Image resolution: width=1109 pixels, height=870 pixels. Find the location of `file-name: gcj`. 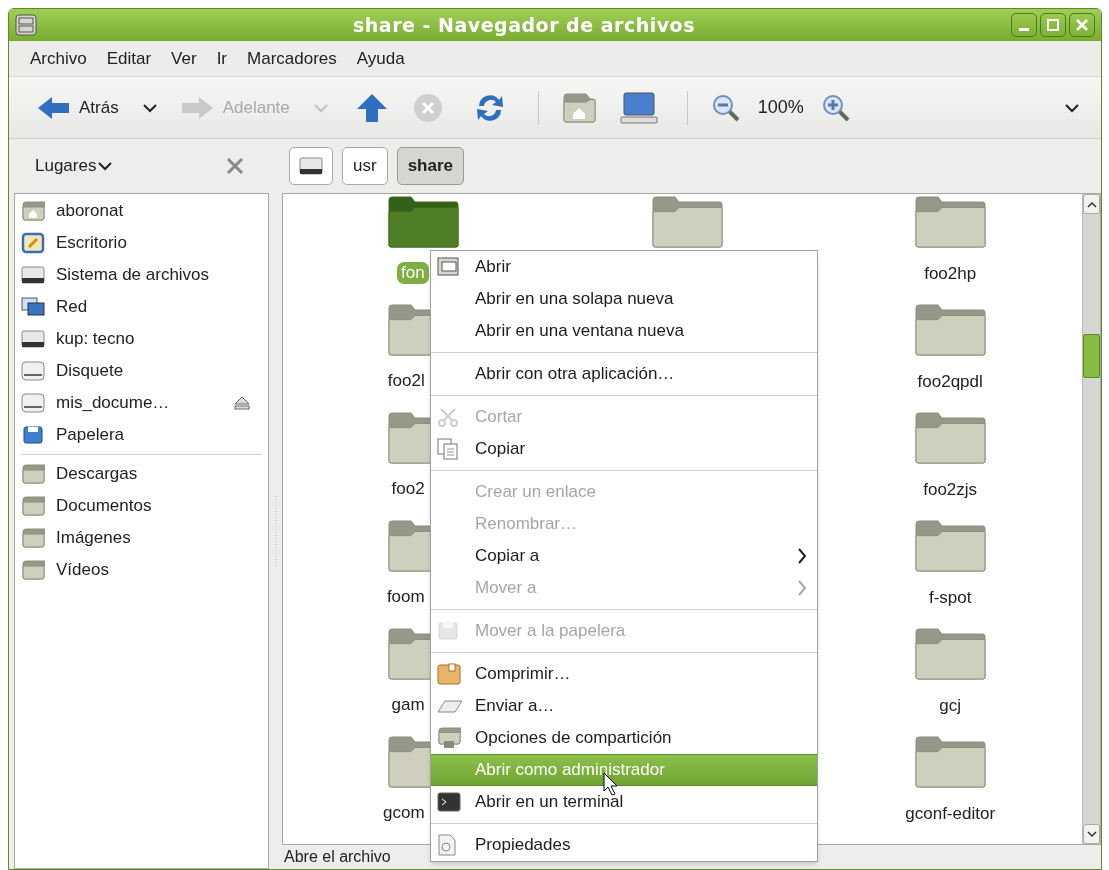

file-name: gcj is located at coordinates (950, 705).